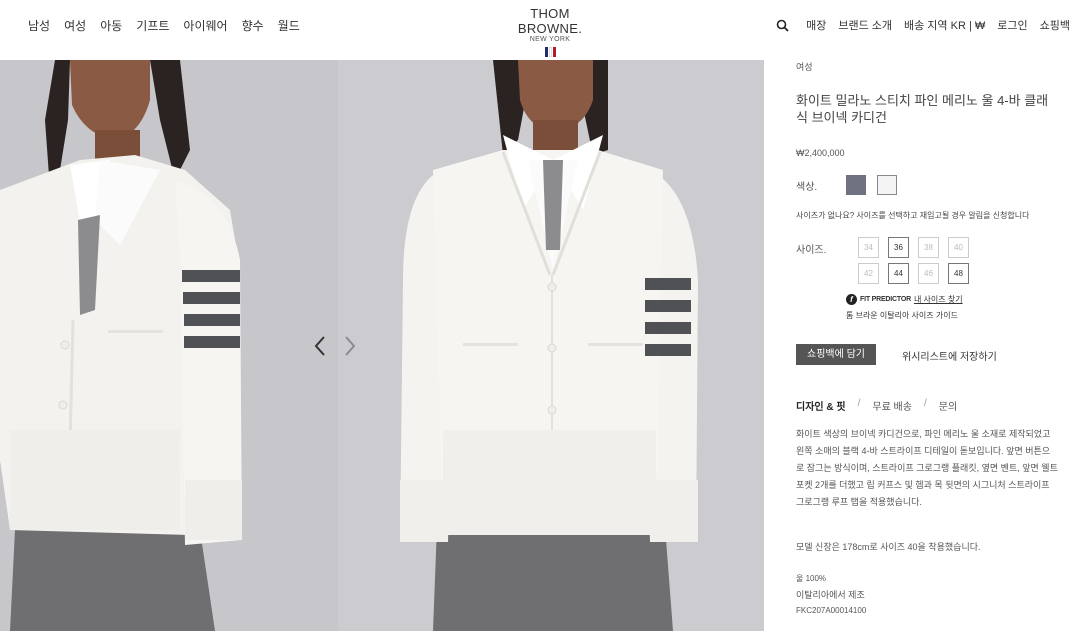 The height and width of the screenshot is (631, 1080). I want to click on color-swatch-white, so click(887, 185).